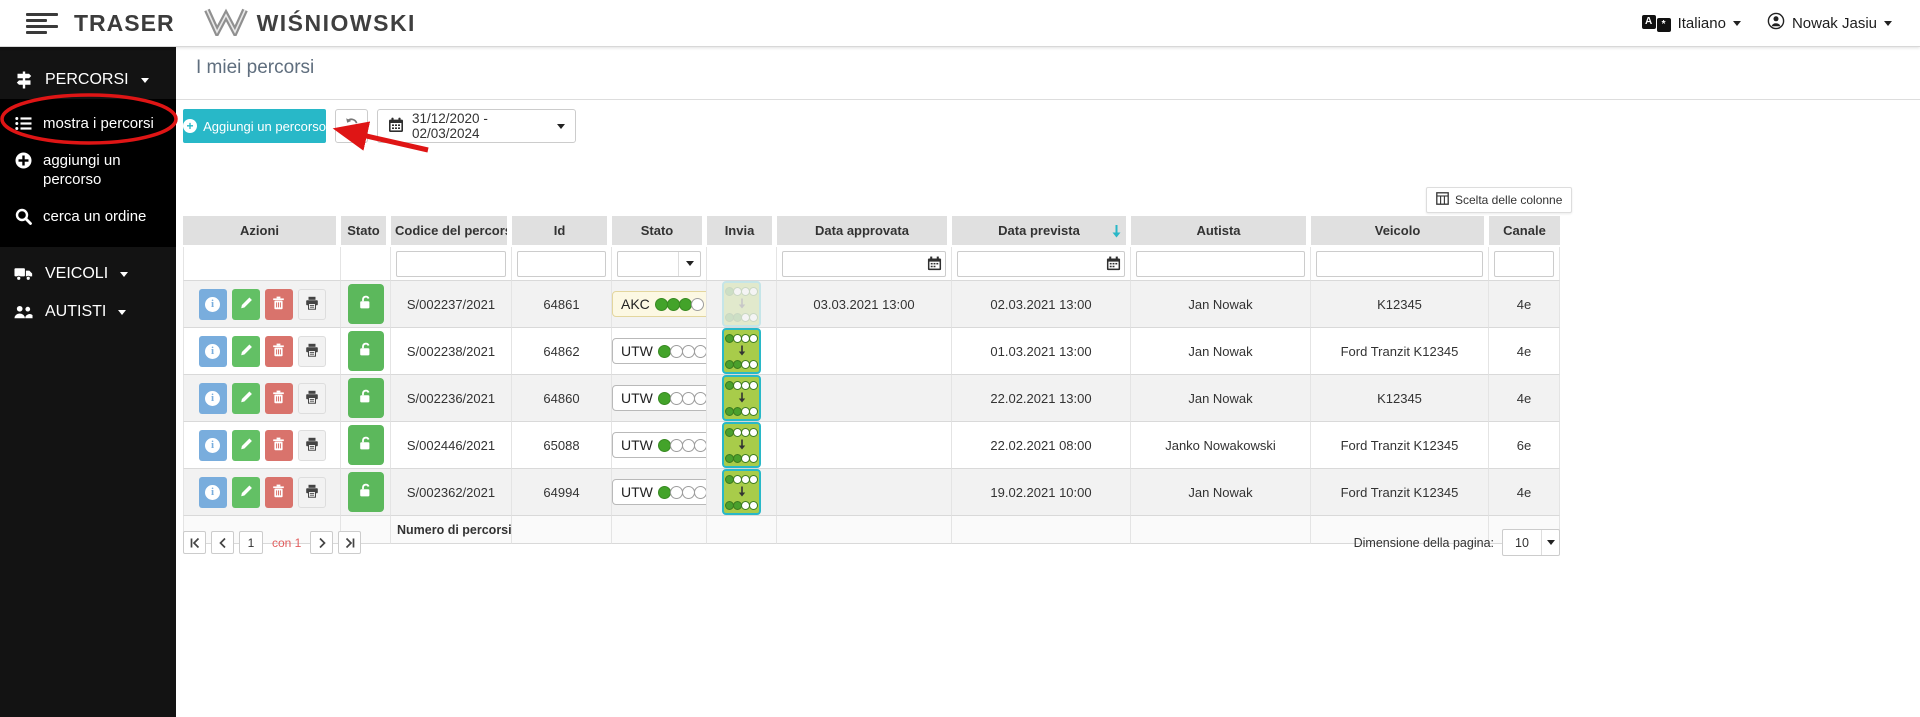  What do you see at coordinates (742, 231) in the screenshot?
I see `col-invia: Invia` at bounding box center [742, 231].